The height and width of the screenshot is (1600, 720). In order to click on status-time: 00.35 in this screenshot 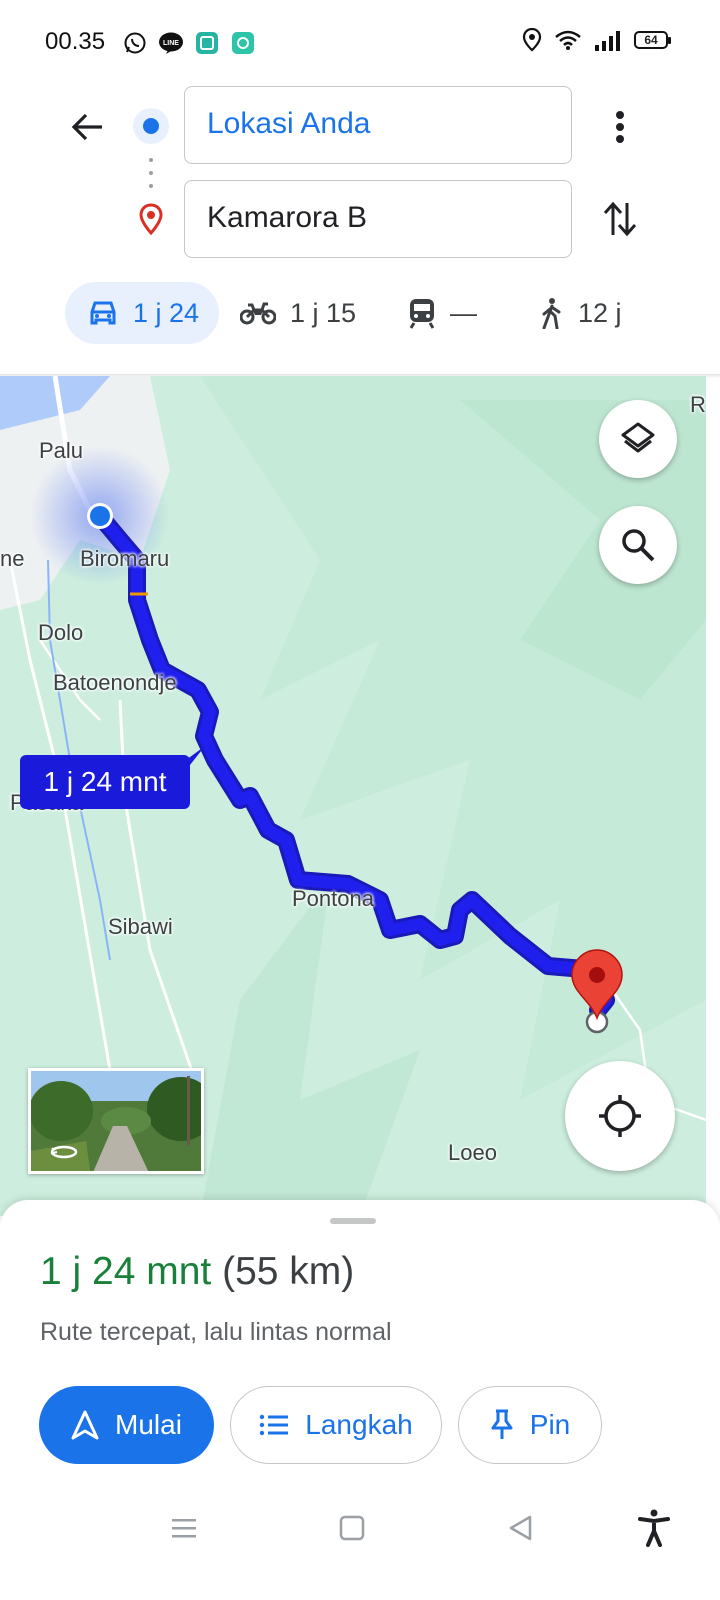, I will do `click(75, 41)`.